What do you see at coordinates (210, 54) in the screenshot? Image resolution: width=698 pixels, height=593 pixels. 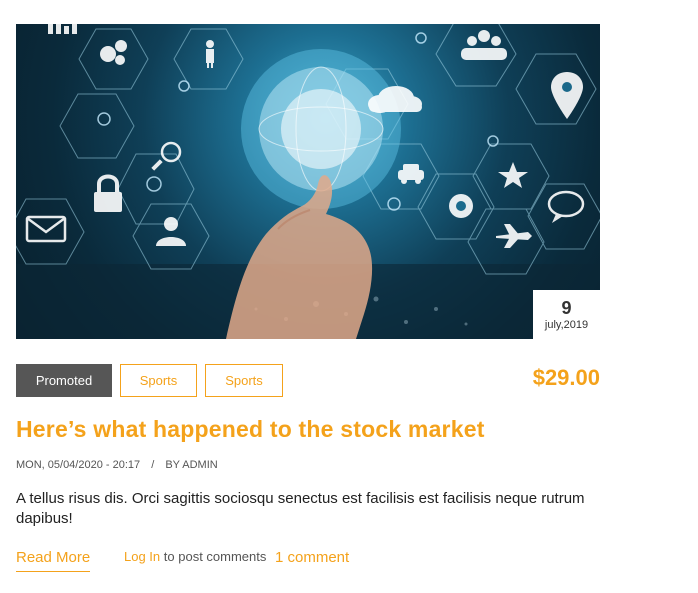 I see `person-icon` at bounding box center [210, 54].